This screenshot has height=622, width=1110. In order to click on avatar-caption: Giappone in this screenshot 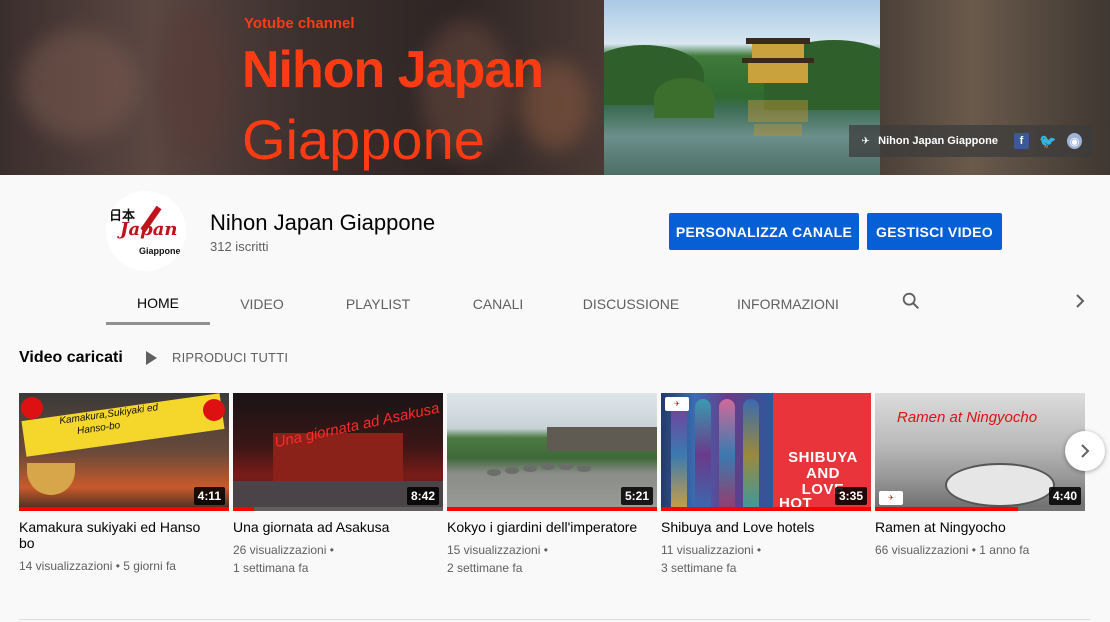, I will do `click(160, 251)`.